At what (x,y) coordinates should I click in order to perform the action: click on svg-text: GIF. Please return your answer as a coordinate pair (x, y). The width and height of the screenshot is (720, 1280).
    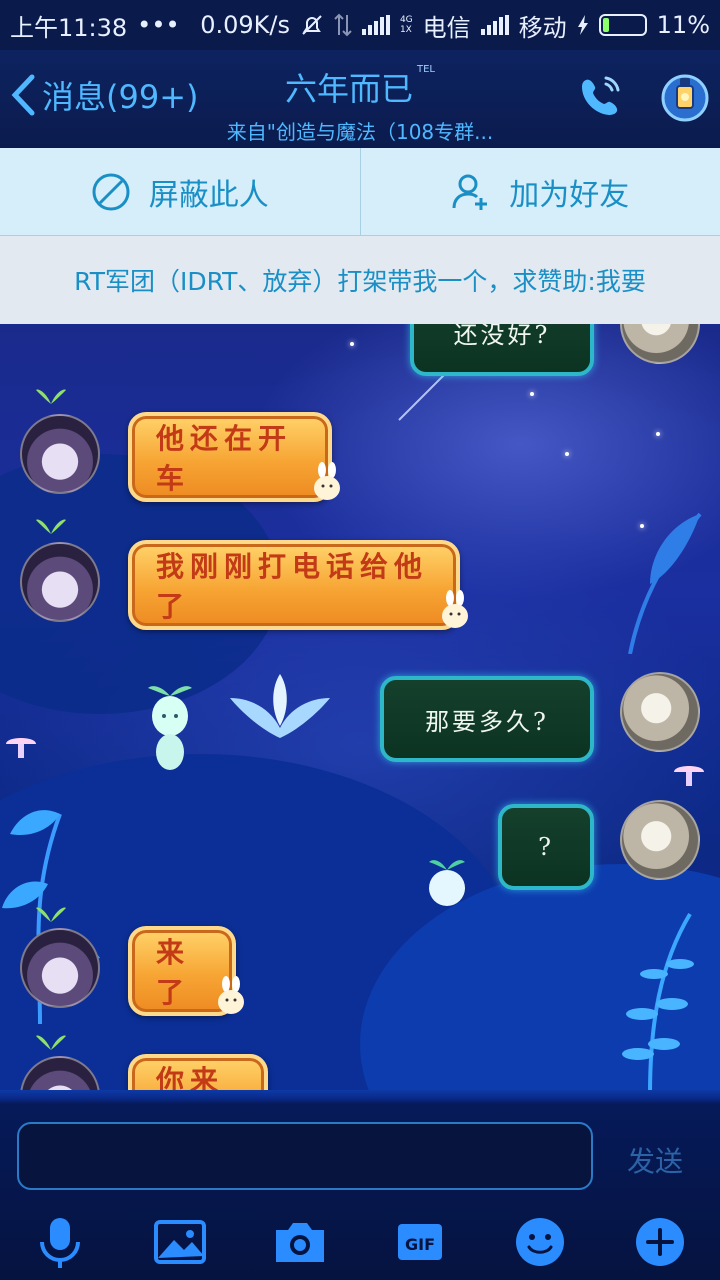
    Looking at the image, I should click on (420, 1244).